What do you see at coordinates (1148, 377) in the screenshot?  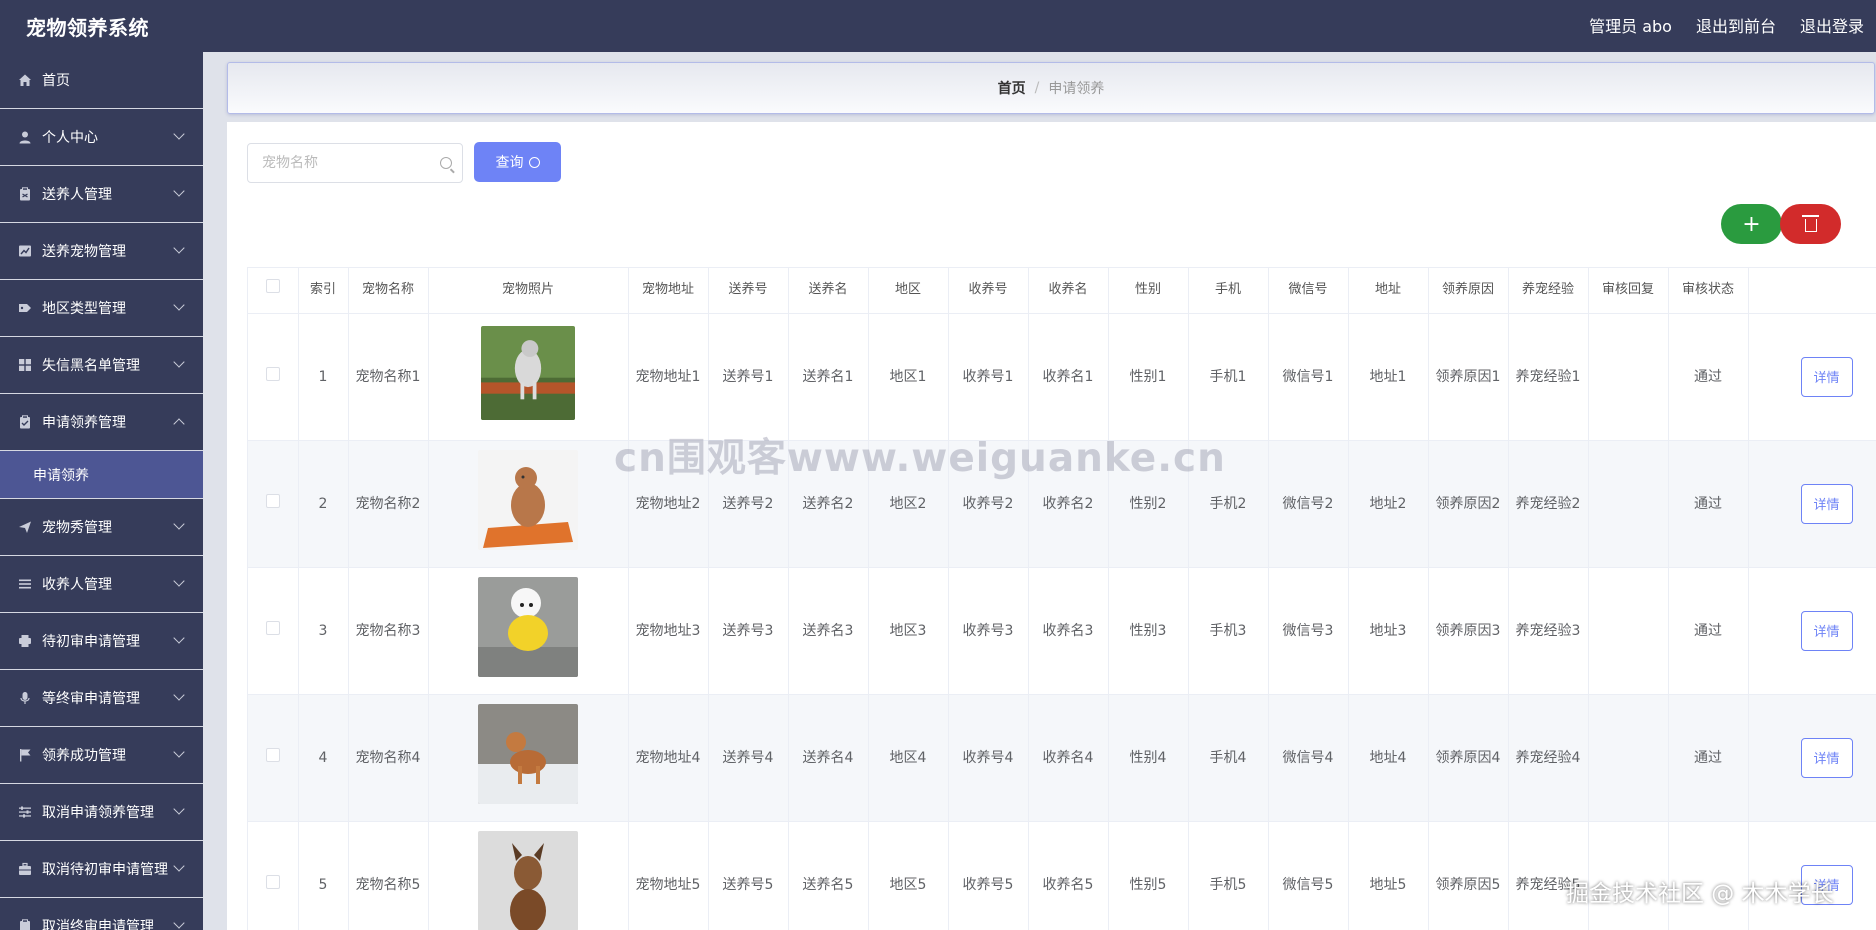 I see `cell-gender: 性别1` at bounding box center [1148, 377].